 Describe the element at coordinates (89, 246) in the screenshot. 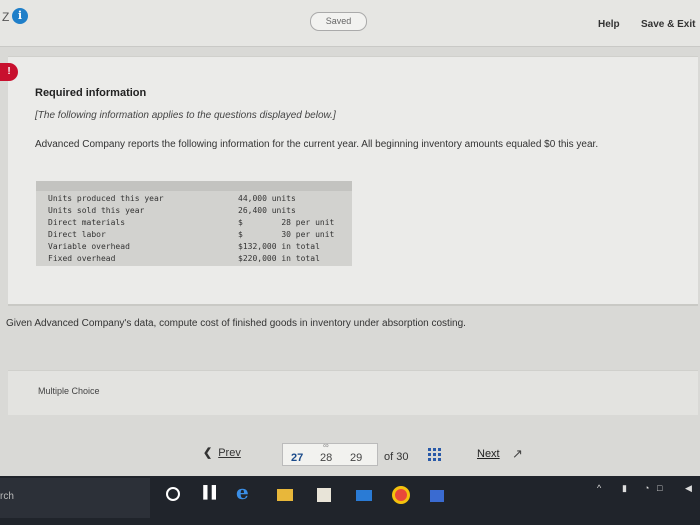

I see `row-label: Variable overhead` at that location.